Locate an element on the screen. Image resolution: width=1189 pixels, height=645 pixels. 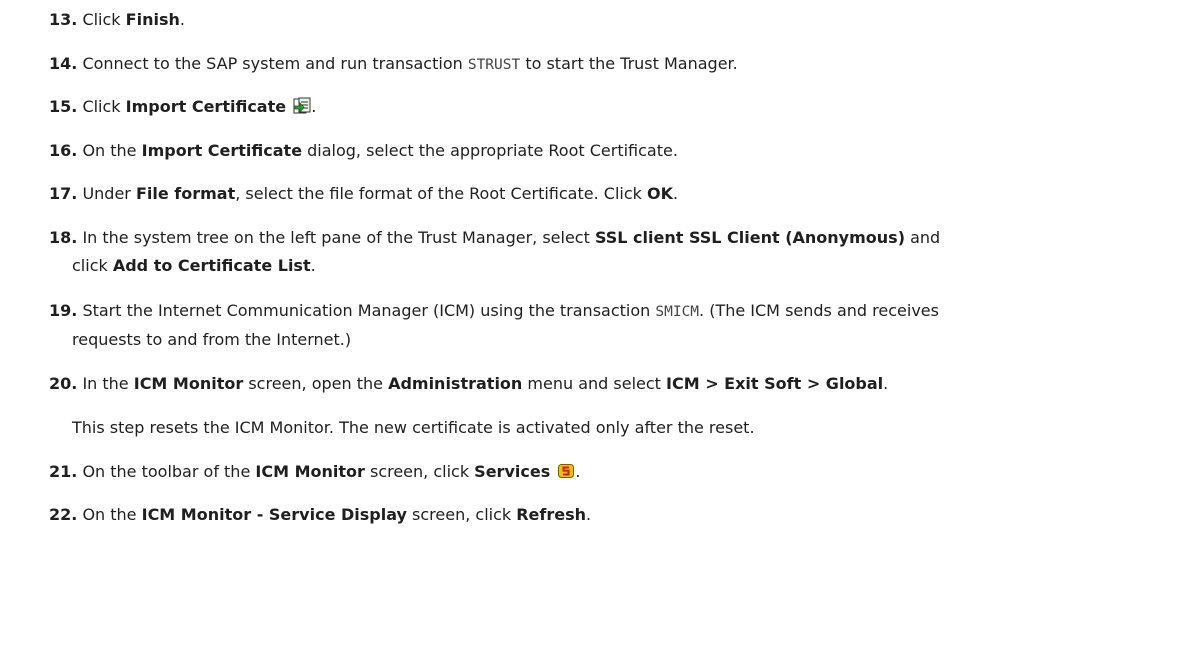
step-15: 15. Click Import Certificate . is located at coordinates (182, 108).